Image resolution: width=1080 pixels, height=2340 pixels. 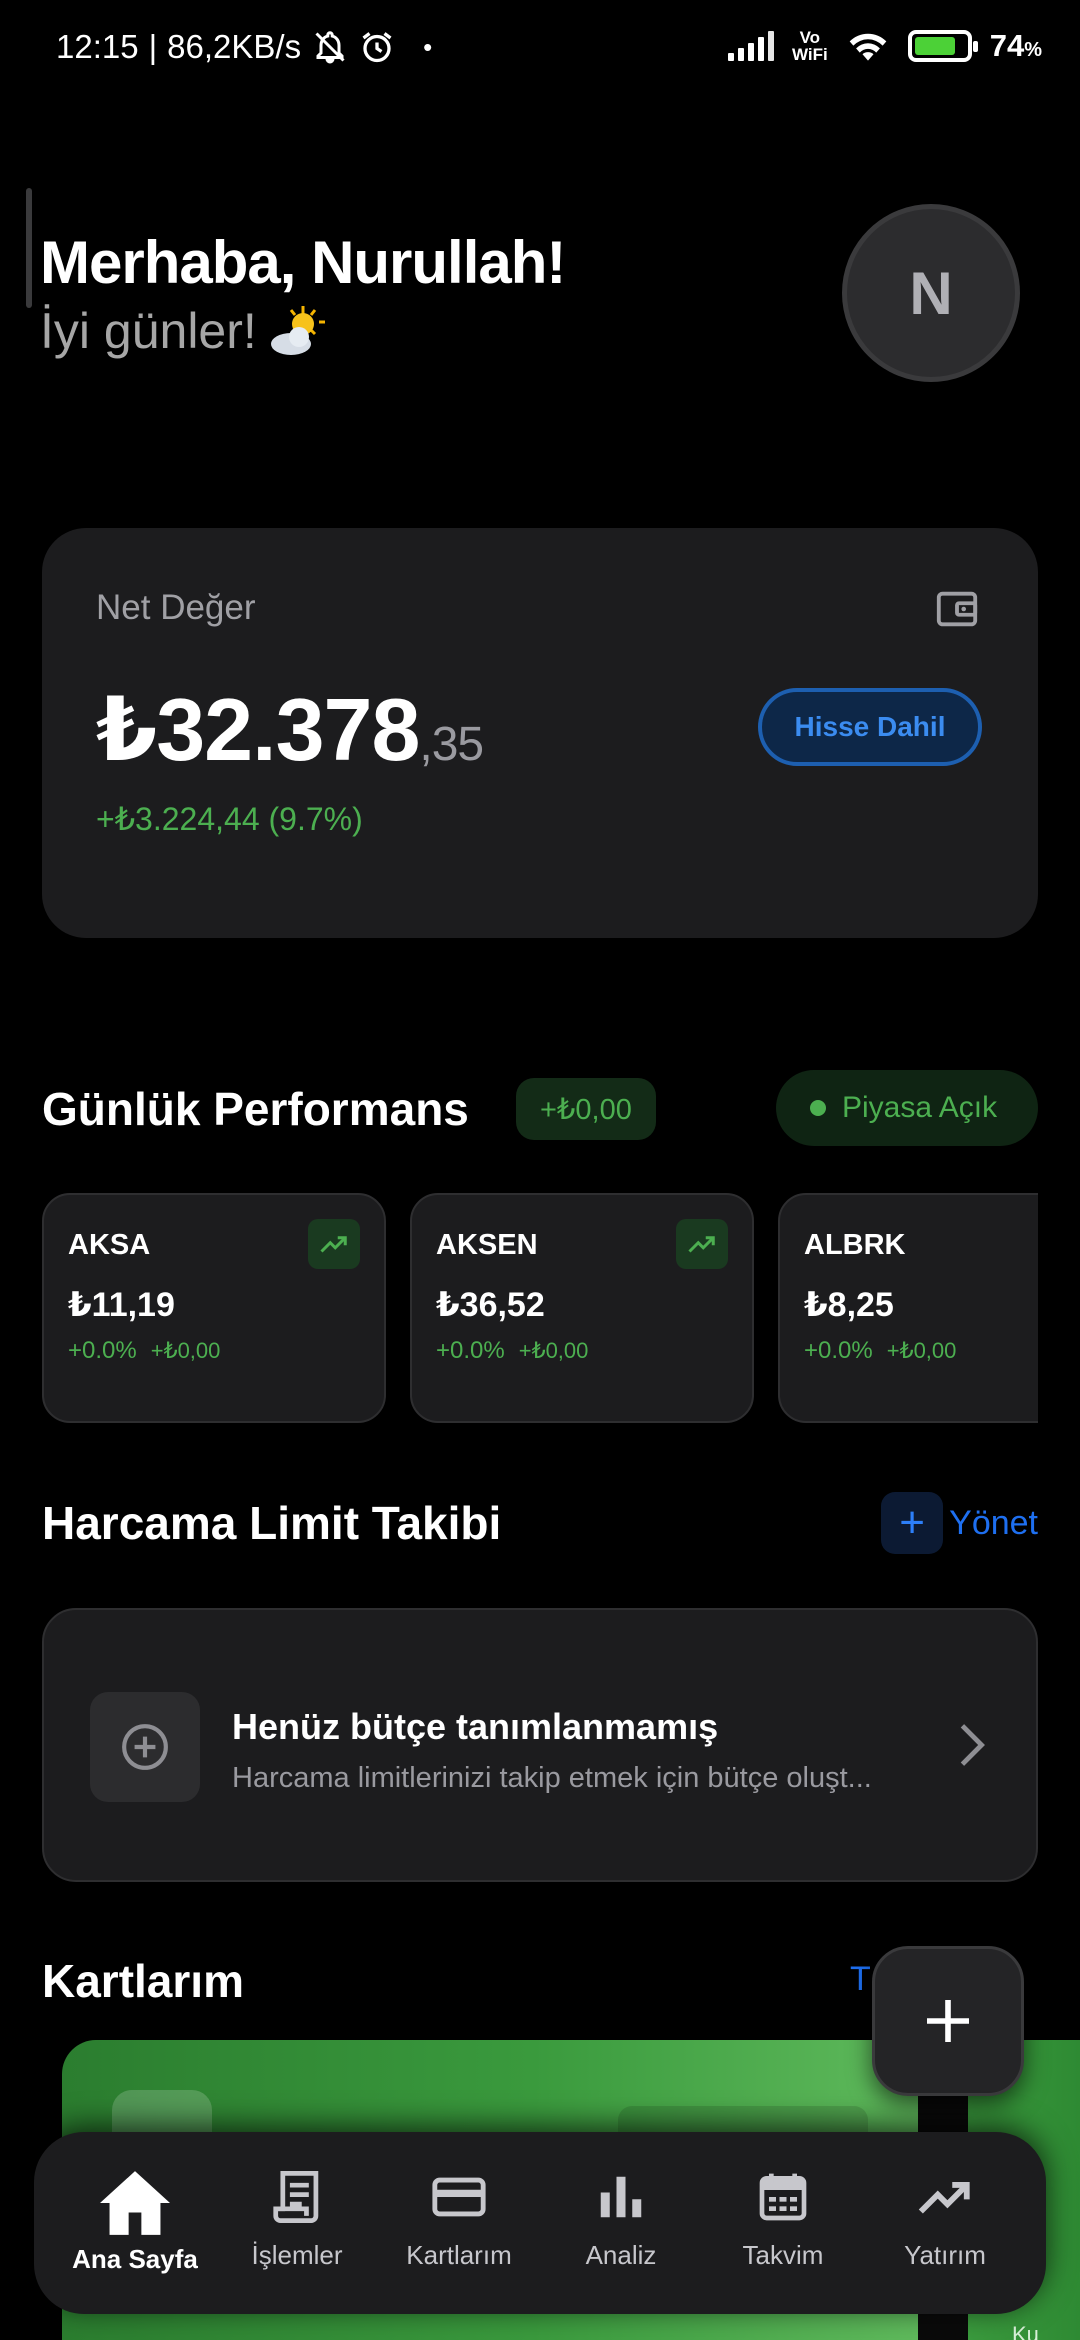 I want to click on plus-icon: +, so click(x=912, y=1523).